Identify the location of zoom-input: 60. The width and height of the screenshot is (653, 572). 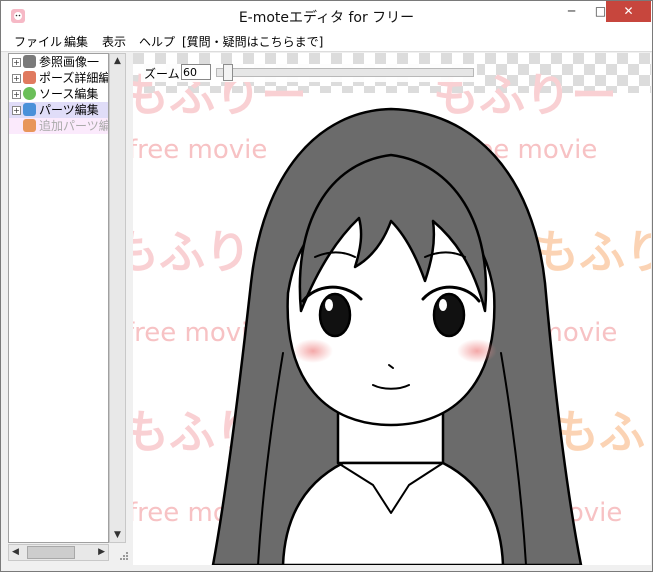
(196, 72).